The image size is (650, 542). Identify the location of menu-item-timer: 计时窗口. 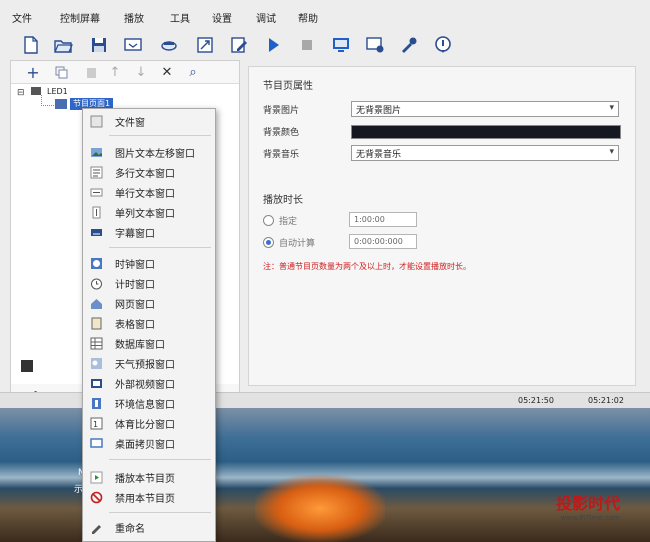
(149, 283).